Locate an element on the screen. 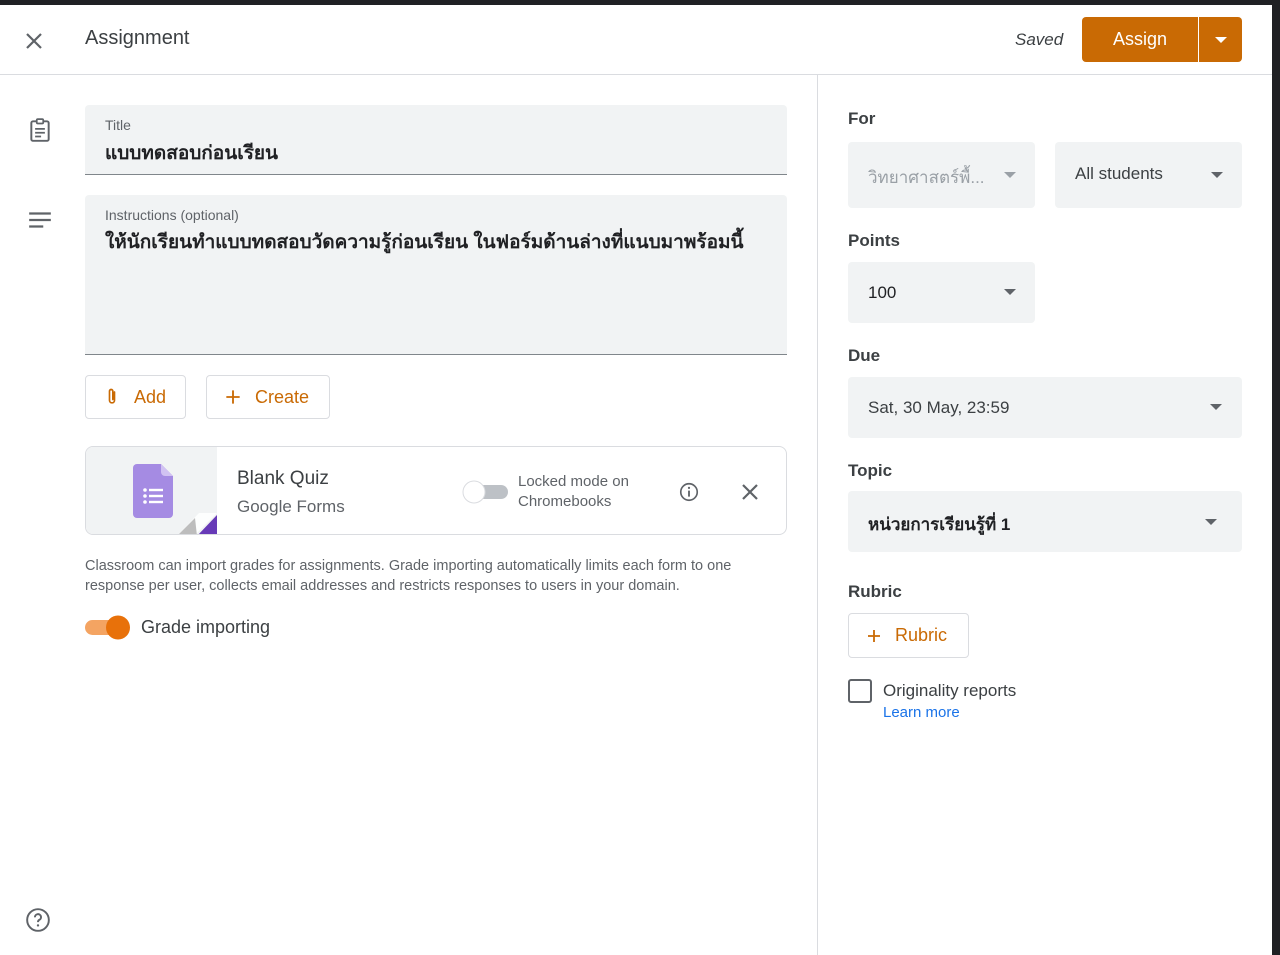 This screenshot has height=955, width=1280. title-field-value: แบบทดสอบก่อนเรียน is located at coordinates (192, 153).